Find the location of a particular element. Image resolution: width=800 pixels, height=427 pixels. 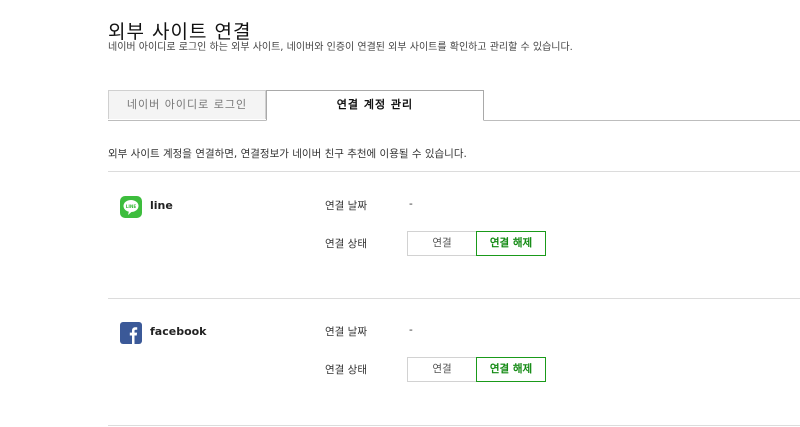

tab-naver-id-login: 네이버 아이디로 로그인 is located at coordinates (187, 104).